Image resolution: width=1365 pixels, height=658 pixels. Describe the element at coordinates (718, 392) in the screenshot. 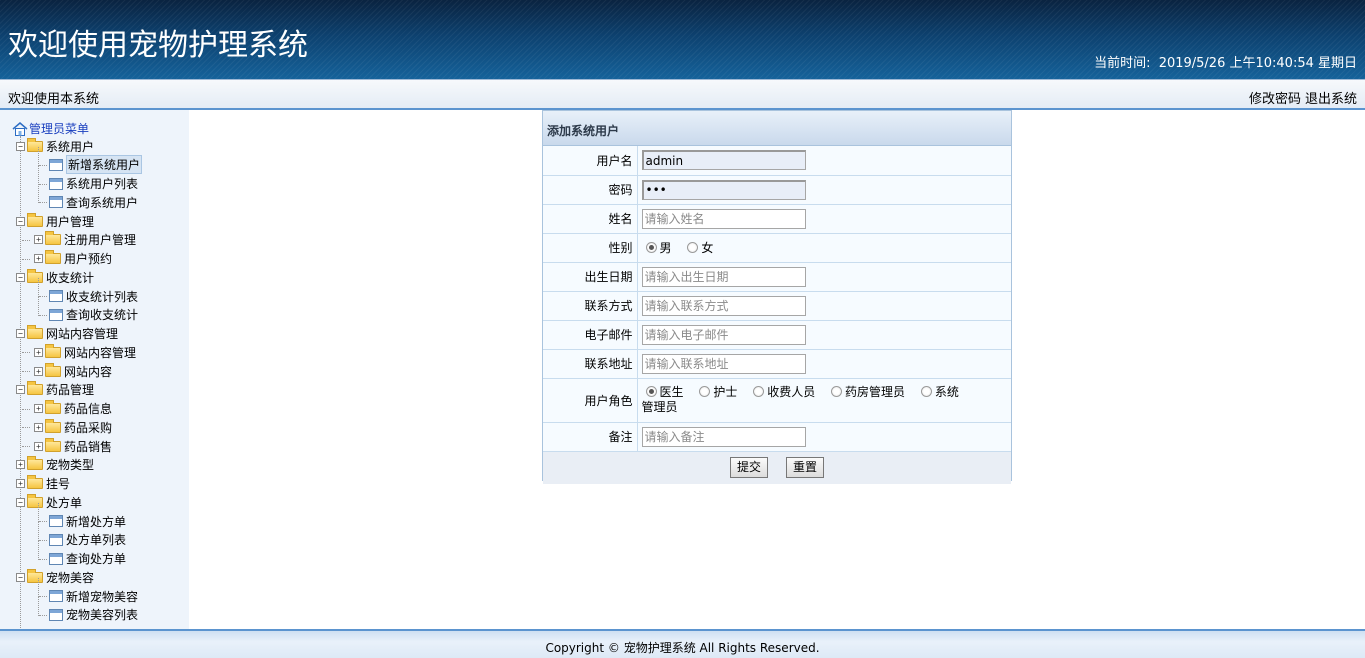

I see `role-option-nurse: 护士` at that location.